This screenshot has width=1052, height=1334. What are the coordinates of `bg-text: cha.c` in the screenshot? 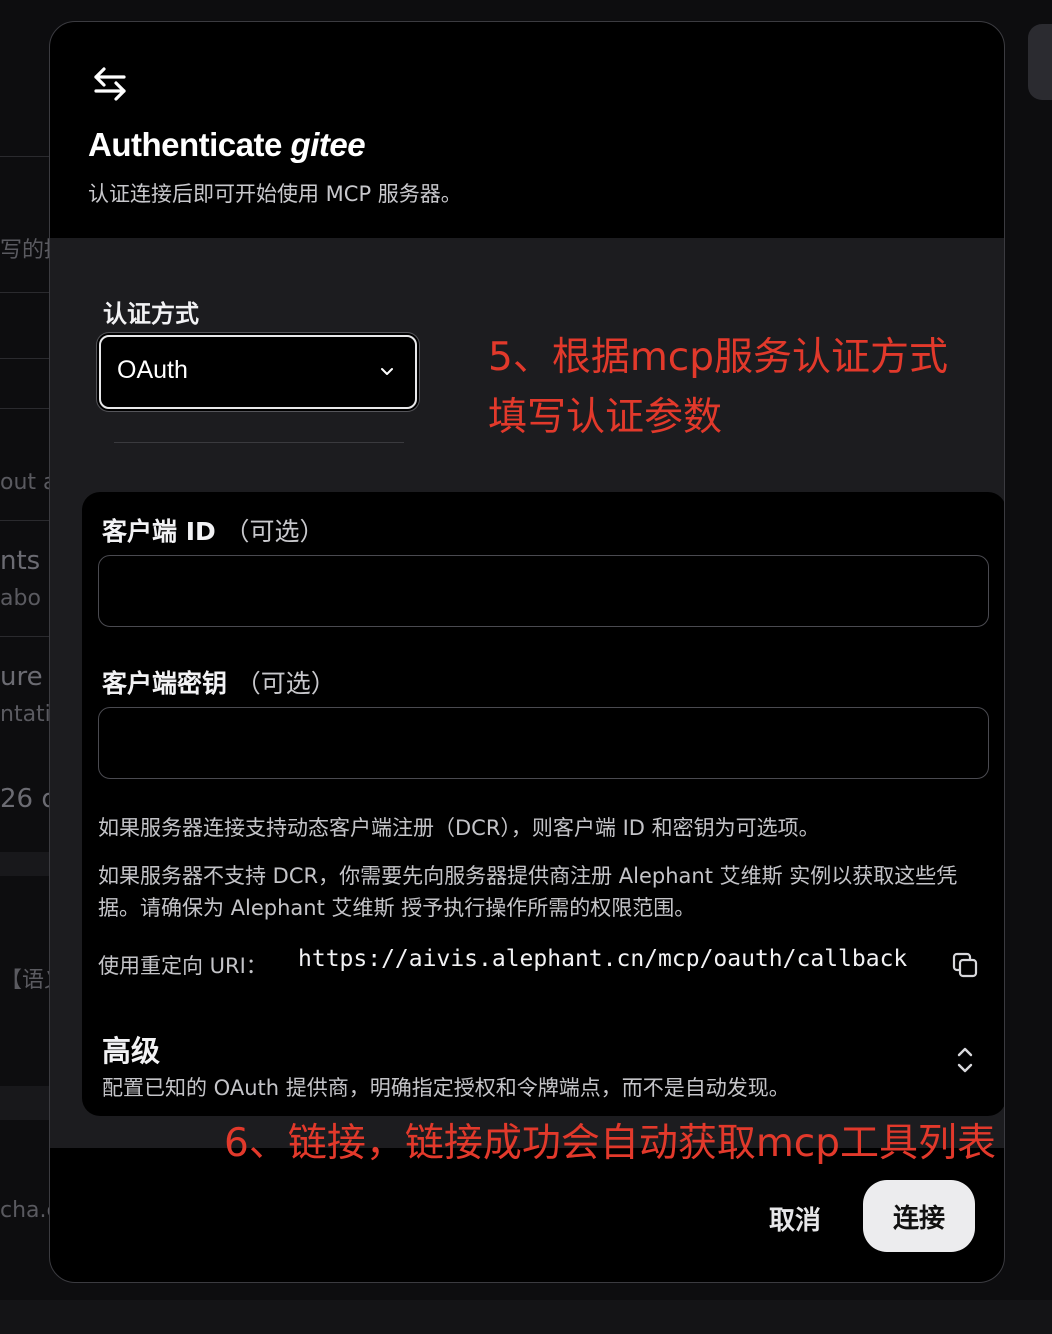 It's located at (26, 1210).